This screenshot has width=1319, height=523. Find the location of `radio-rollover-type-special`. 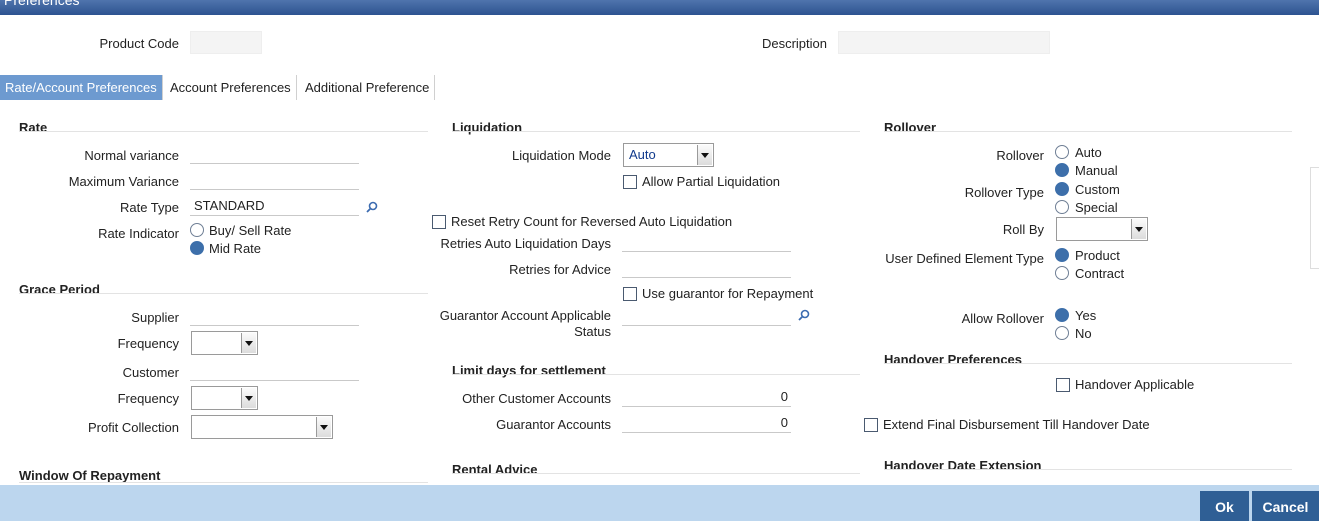

radio-rollover-type-special is located at coordinates (1062, 207).